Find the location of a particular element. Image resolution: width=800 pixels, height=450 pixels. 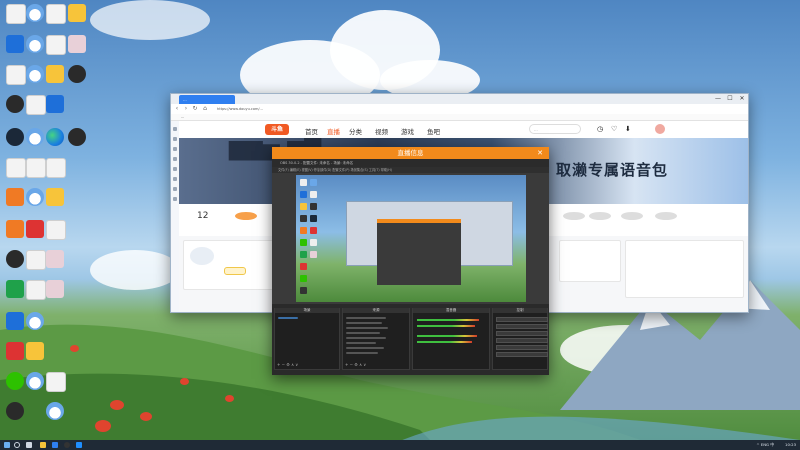

clock: 10:23 is located at coordinates (790, 445).